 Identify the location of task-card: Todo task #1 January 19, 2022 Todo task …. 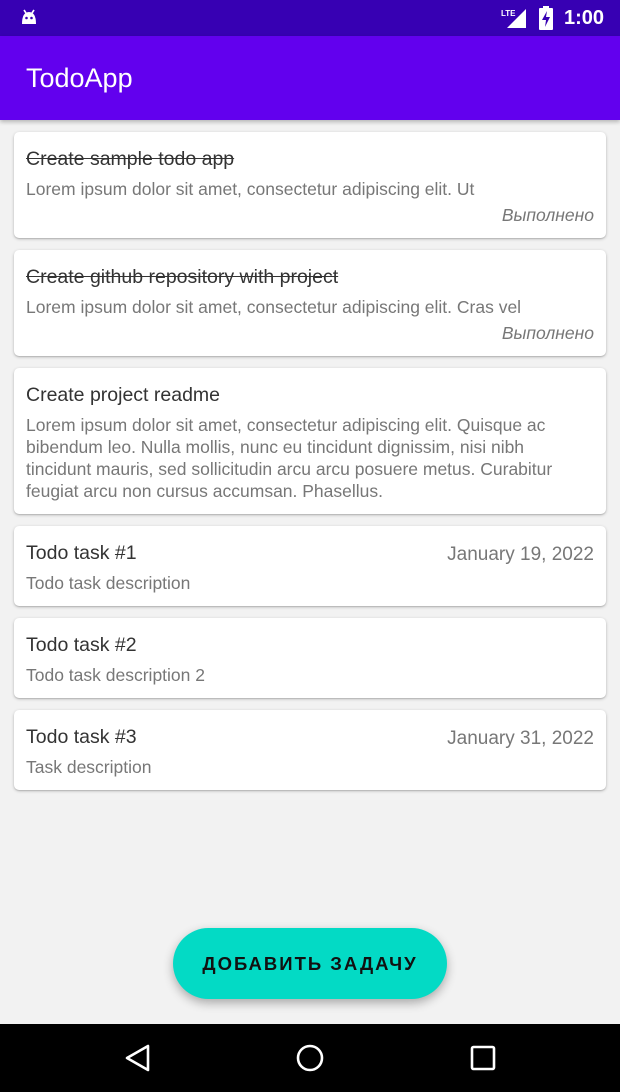
(310, 566).